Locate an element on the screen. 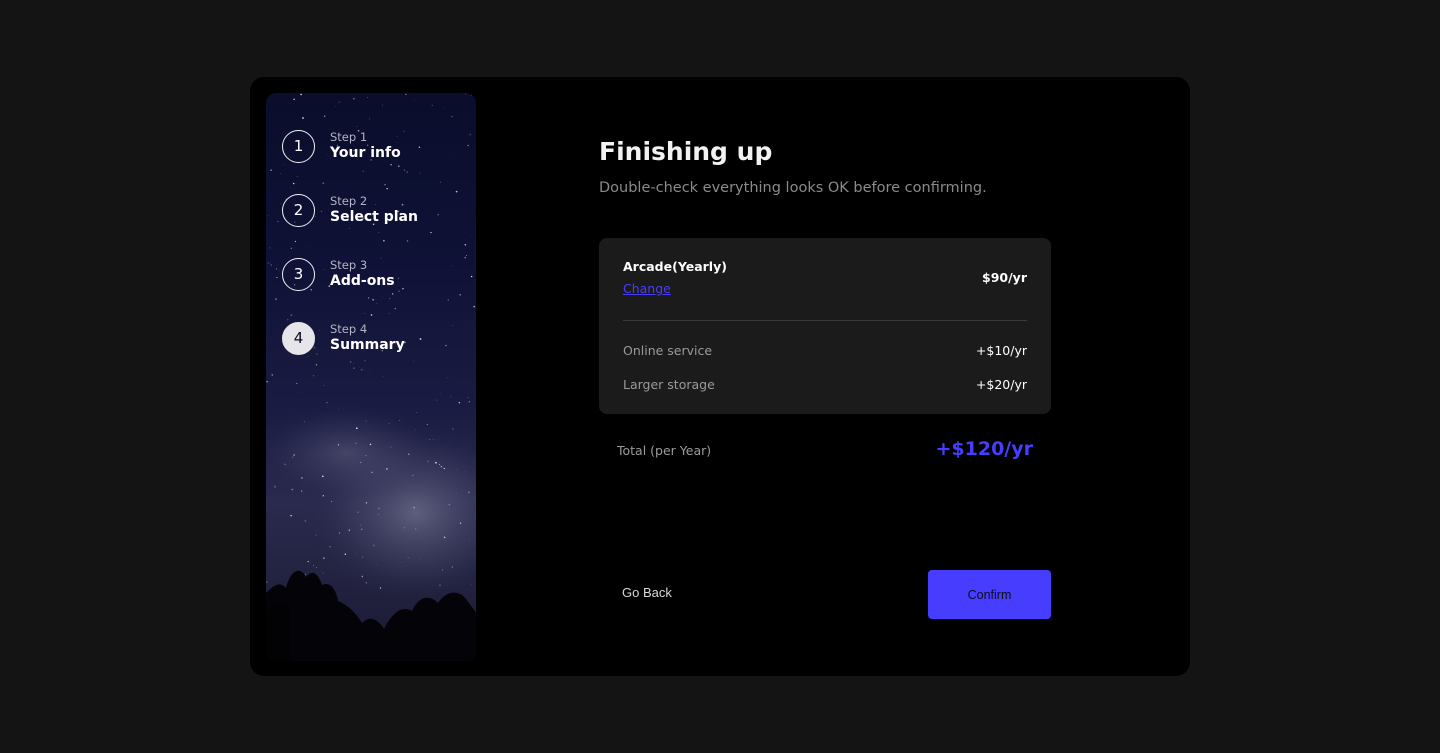 This screenshot has width=1440, height=753. addon-row: Online service +$10/yr is located at coordinates (825, 352).